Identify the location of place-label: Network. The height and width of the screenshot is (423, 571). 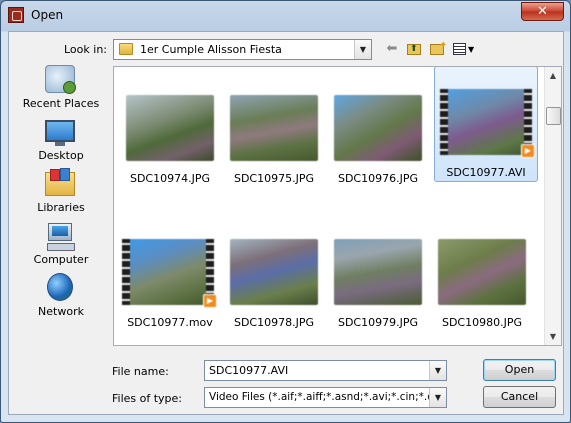
(61, 311).